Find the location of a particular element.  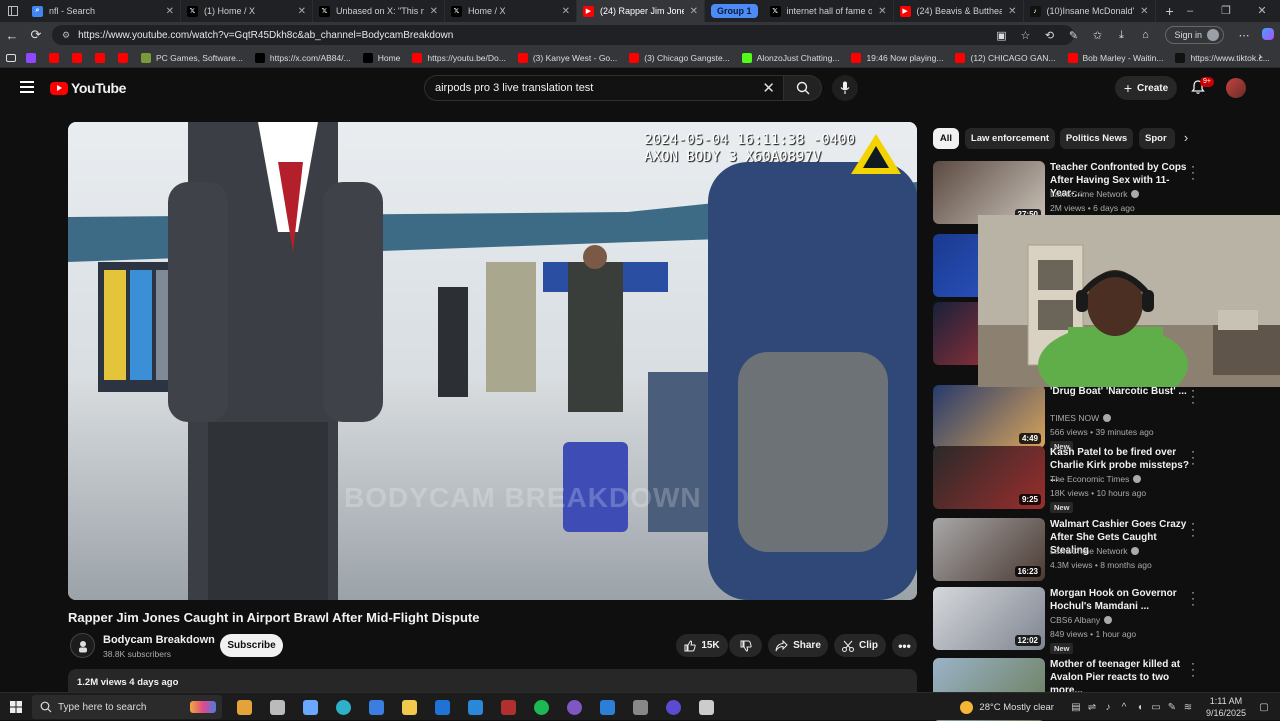

chip-politics-news: Politics News is located at coordinates (1096, 138).